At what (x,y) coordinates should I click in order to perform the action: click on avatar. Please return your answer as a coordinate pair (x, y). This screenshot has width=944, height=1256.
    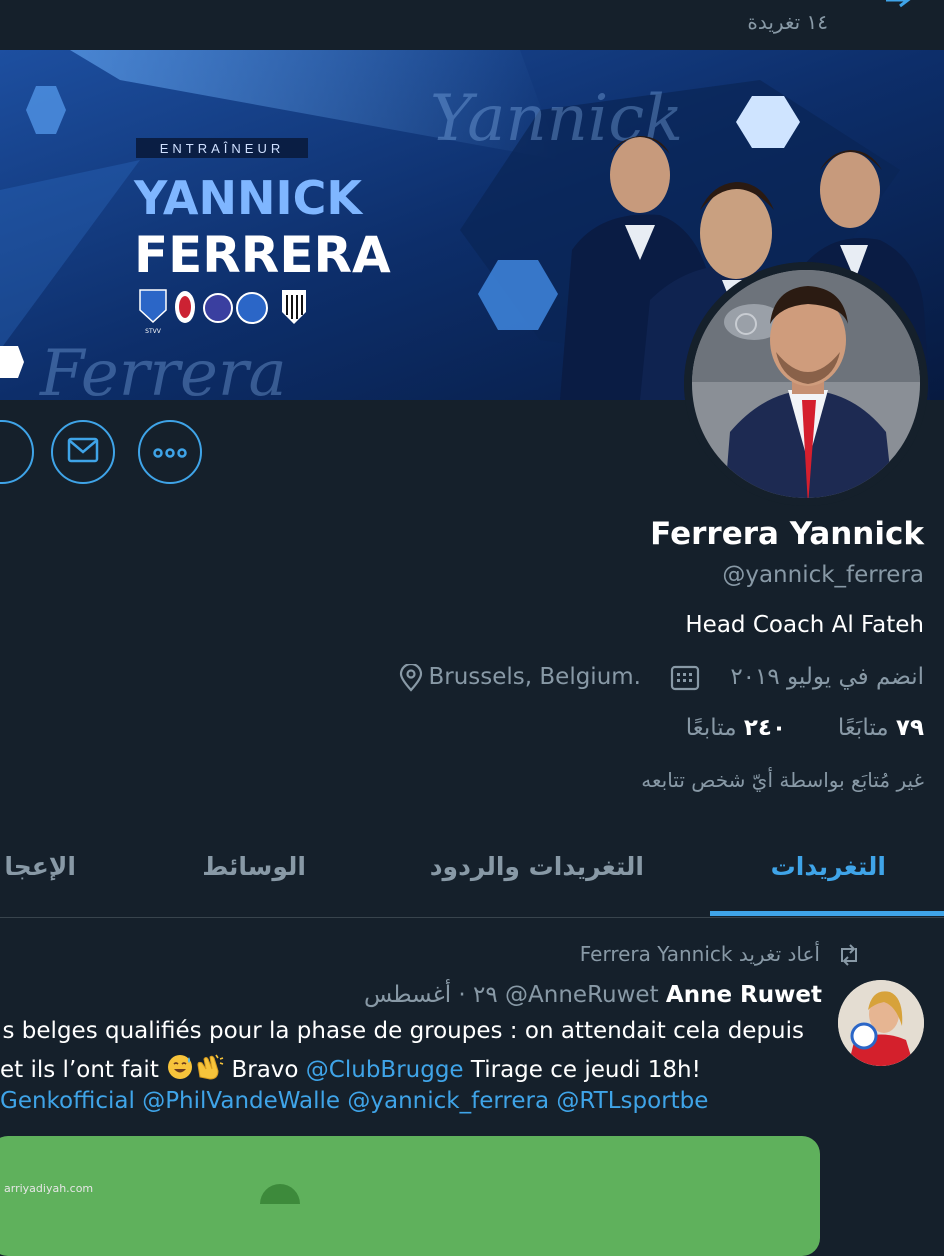
    Looking at the image, I should click on (806, 384).